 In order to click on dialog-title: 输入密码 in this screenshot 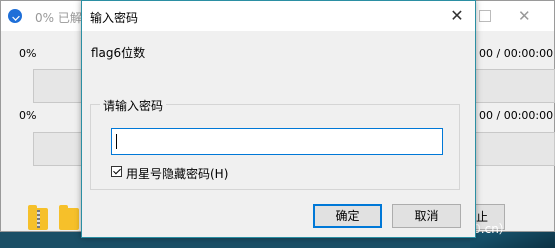, I will do `click(114, 18)`.